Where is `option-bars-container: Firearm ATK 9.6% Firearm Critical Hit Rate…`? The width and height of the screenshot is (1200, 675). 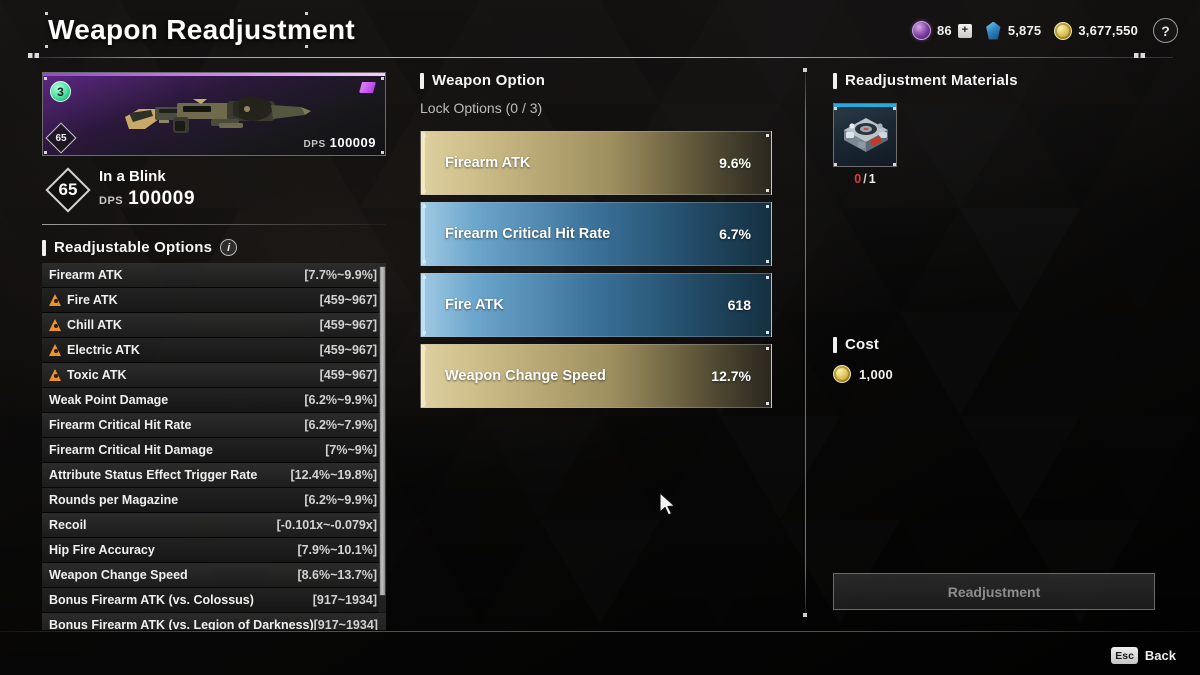 option-bars-container: Firearm ATK 9.6% Firearm Critical Hit Rate… is located at coordinates (600, 269).